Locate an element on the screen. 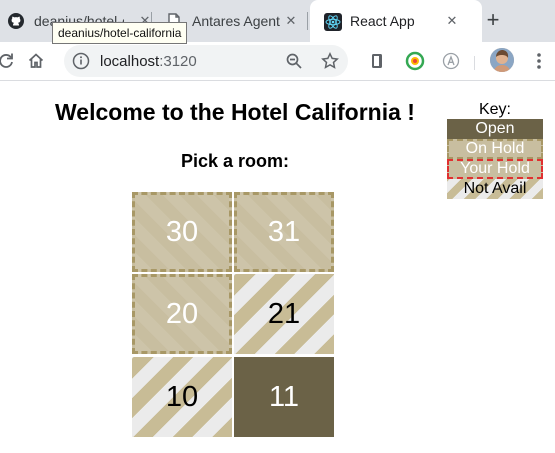 This screenshot has height=453, width=555. room-number: 10 is located at coordinates (182, 396).